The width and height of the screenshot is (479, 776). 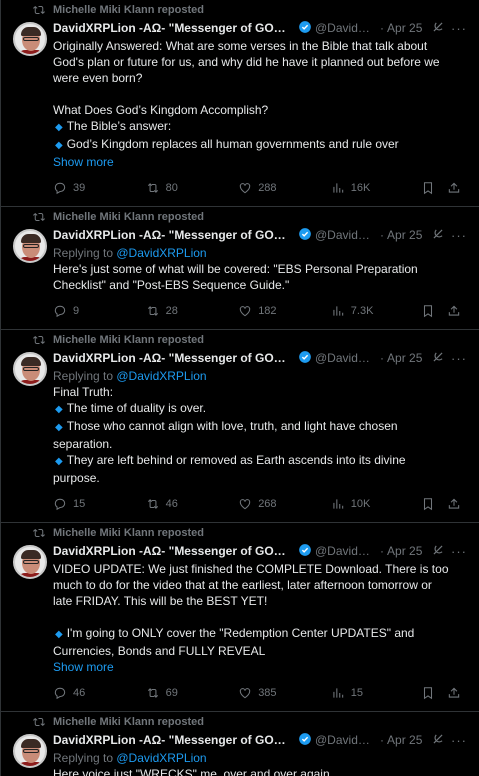 I want to click on views-button: 15, so click(x=376, y=693).